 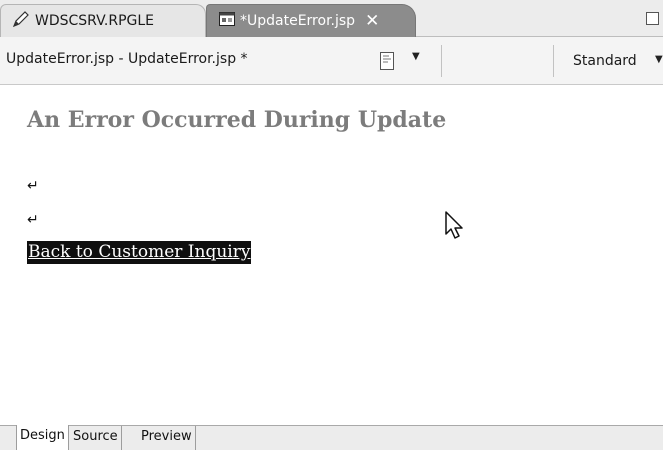 I want to click on page-heading: An Error Occurred During Update, so click(x=237, y=120).